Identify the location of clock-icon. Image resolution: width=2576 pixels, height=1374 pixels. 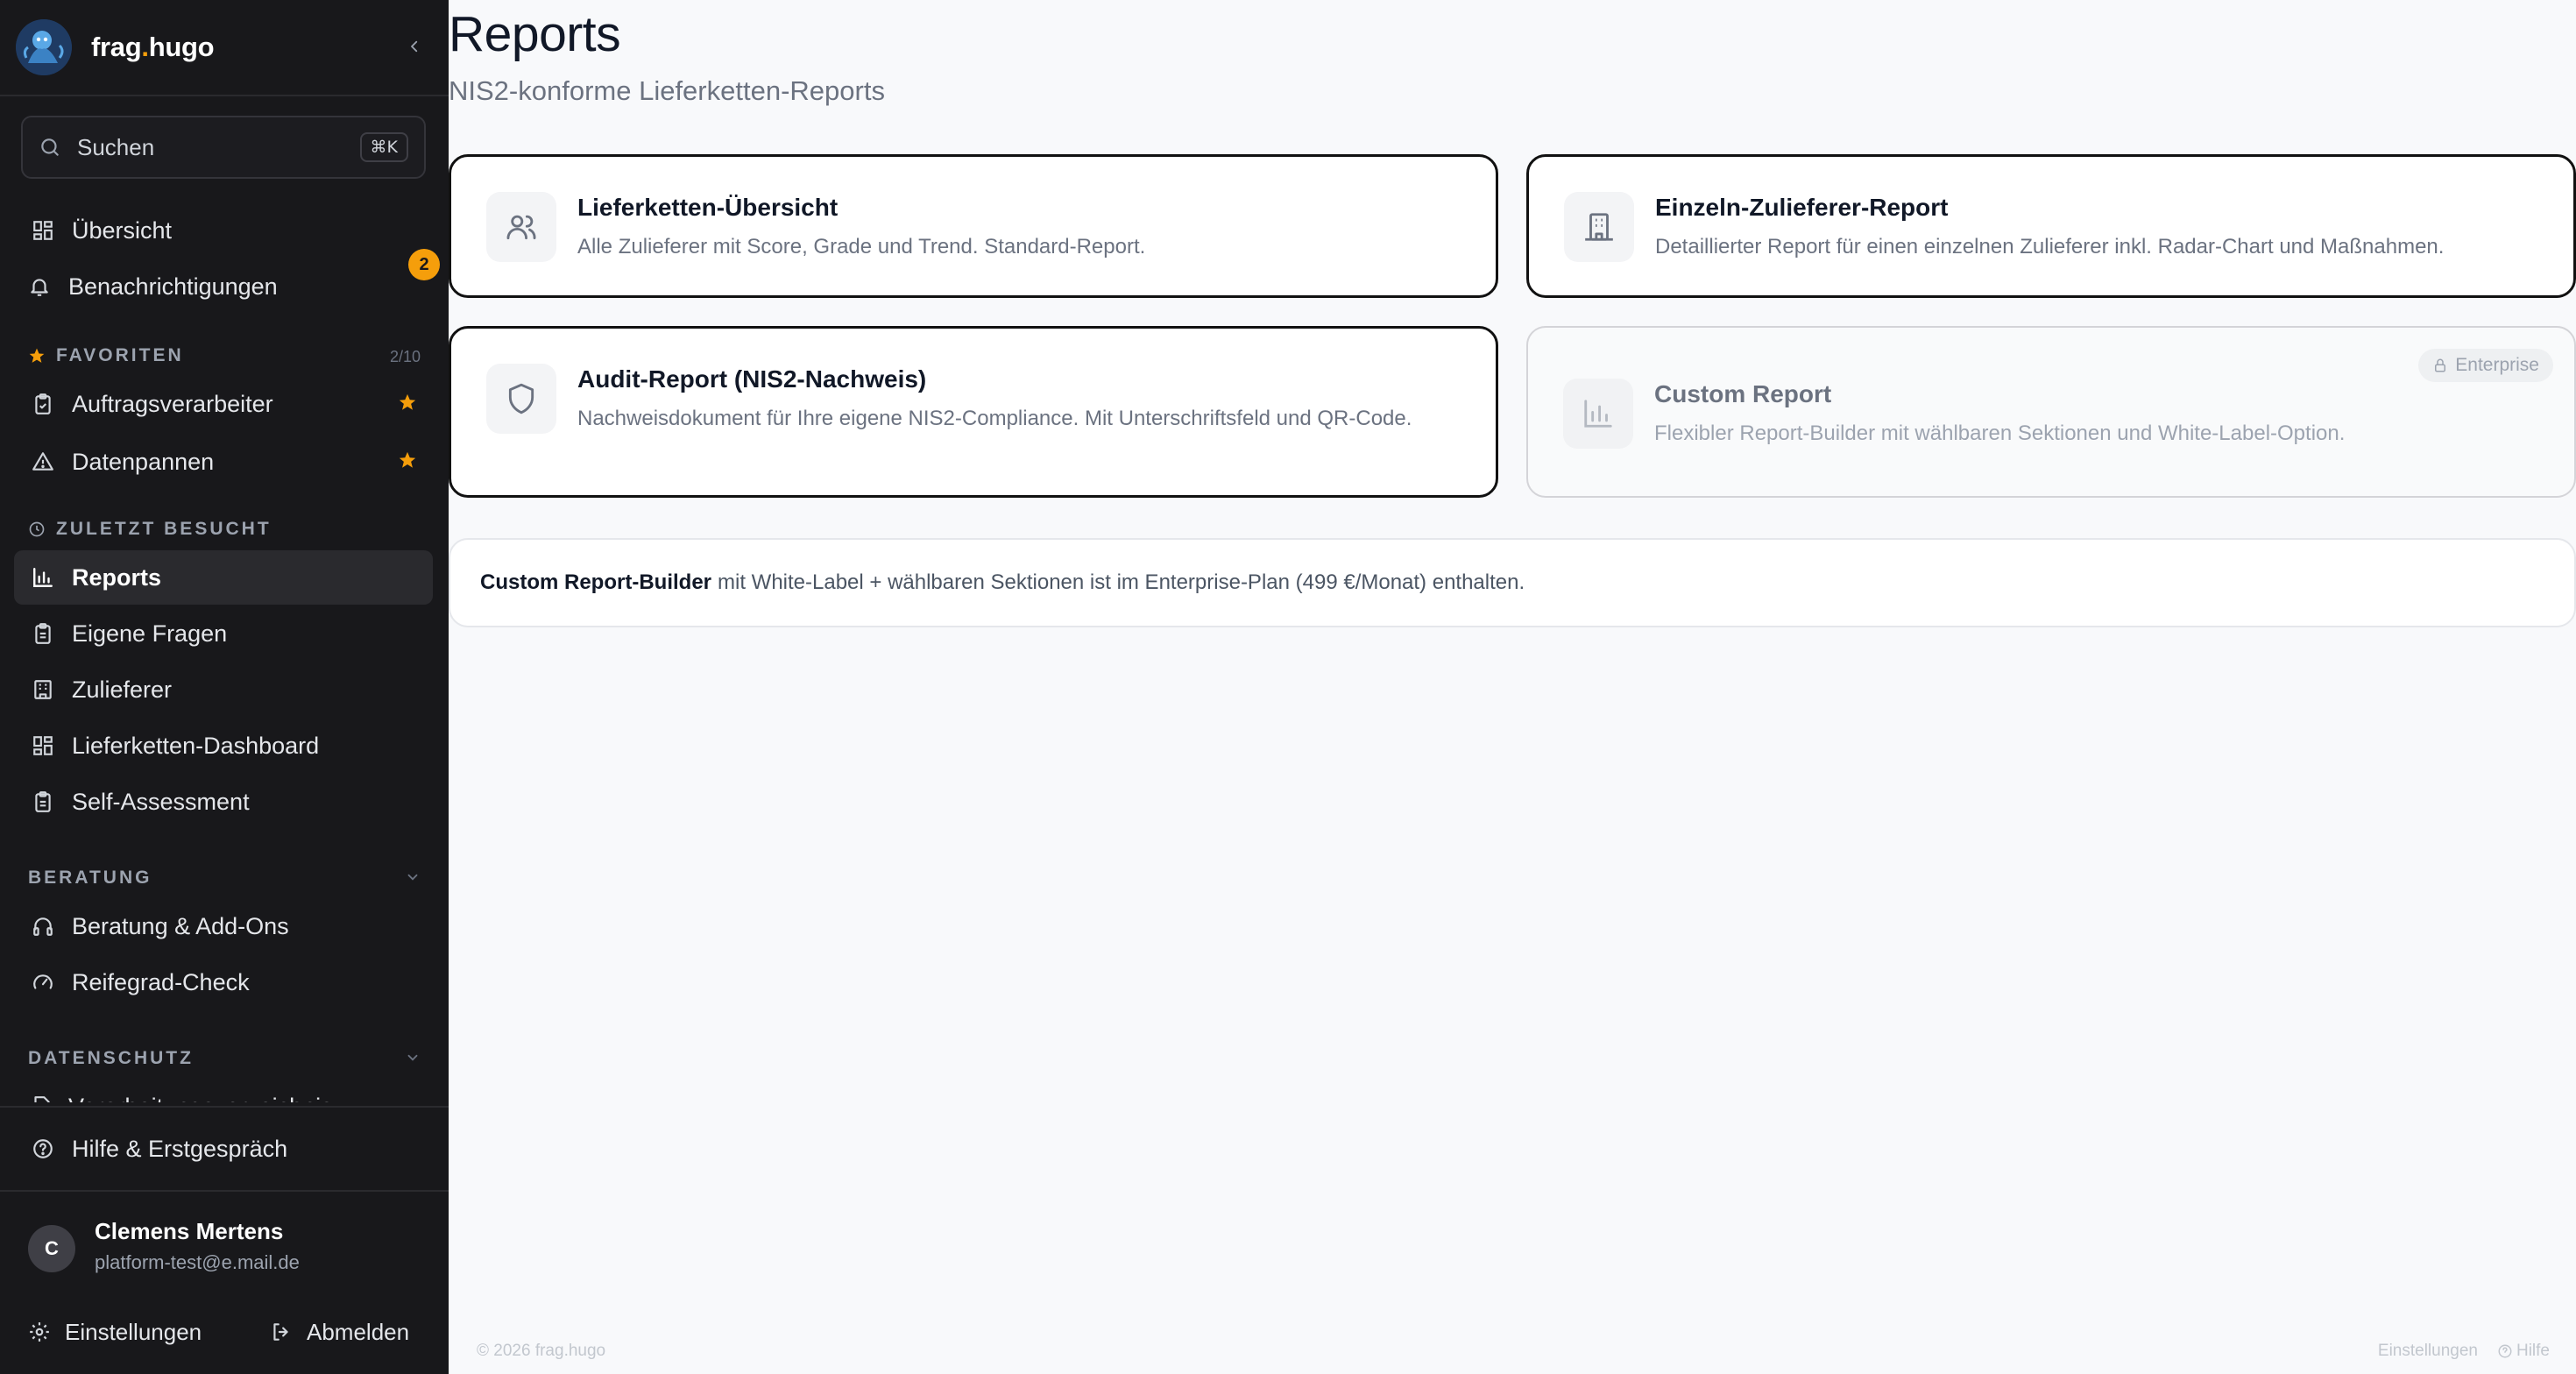
(37, 529).